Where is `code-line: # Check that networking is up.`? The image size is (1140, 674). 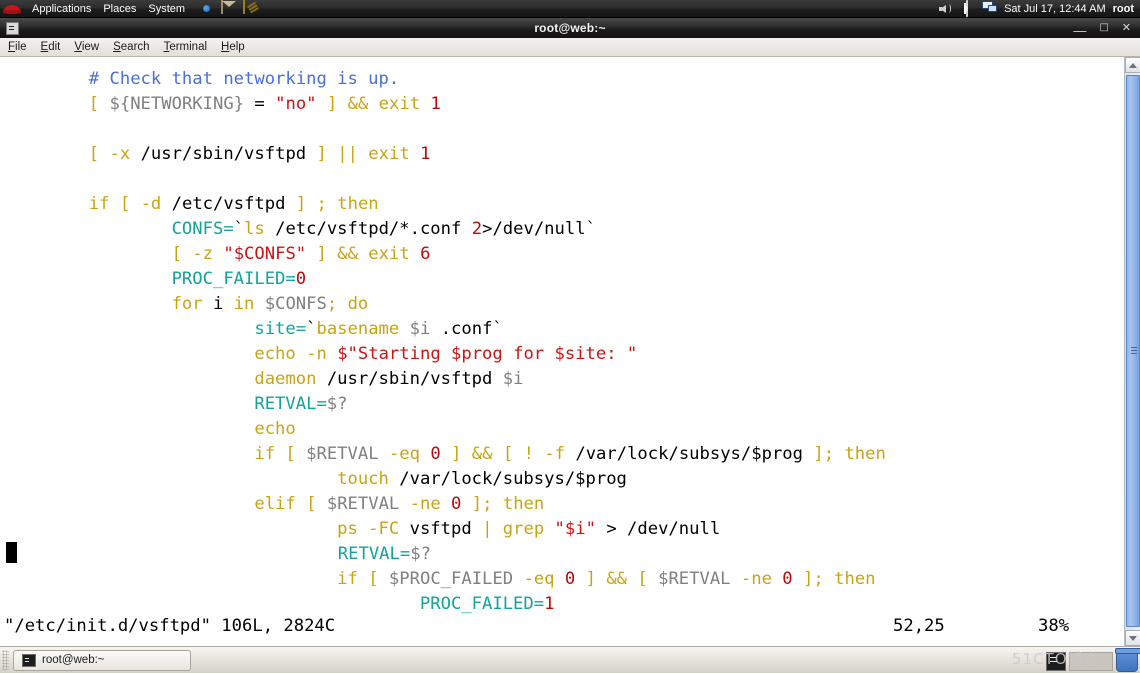 code-line: # Check that networking is up. is located at coordinates (565, 79).